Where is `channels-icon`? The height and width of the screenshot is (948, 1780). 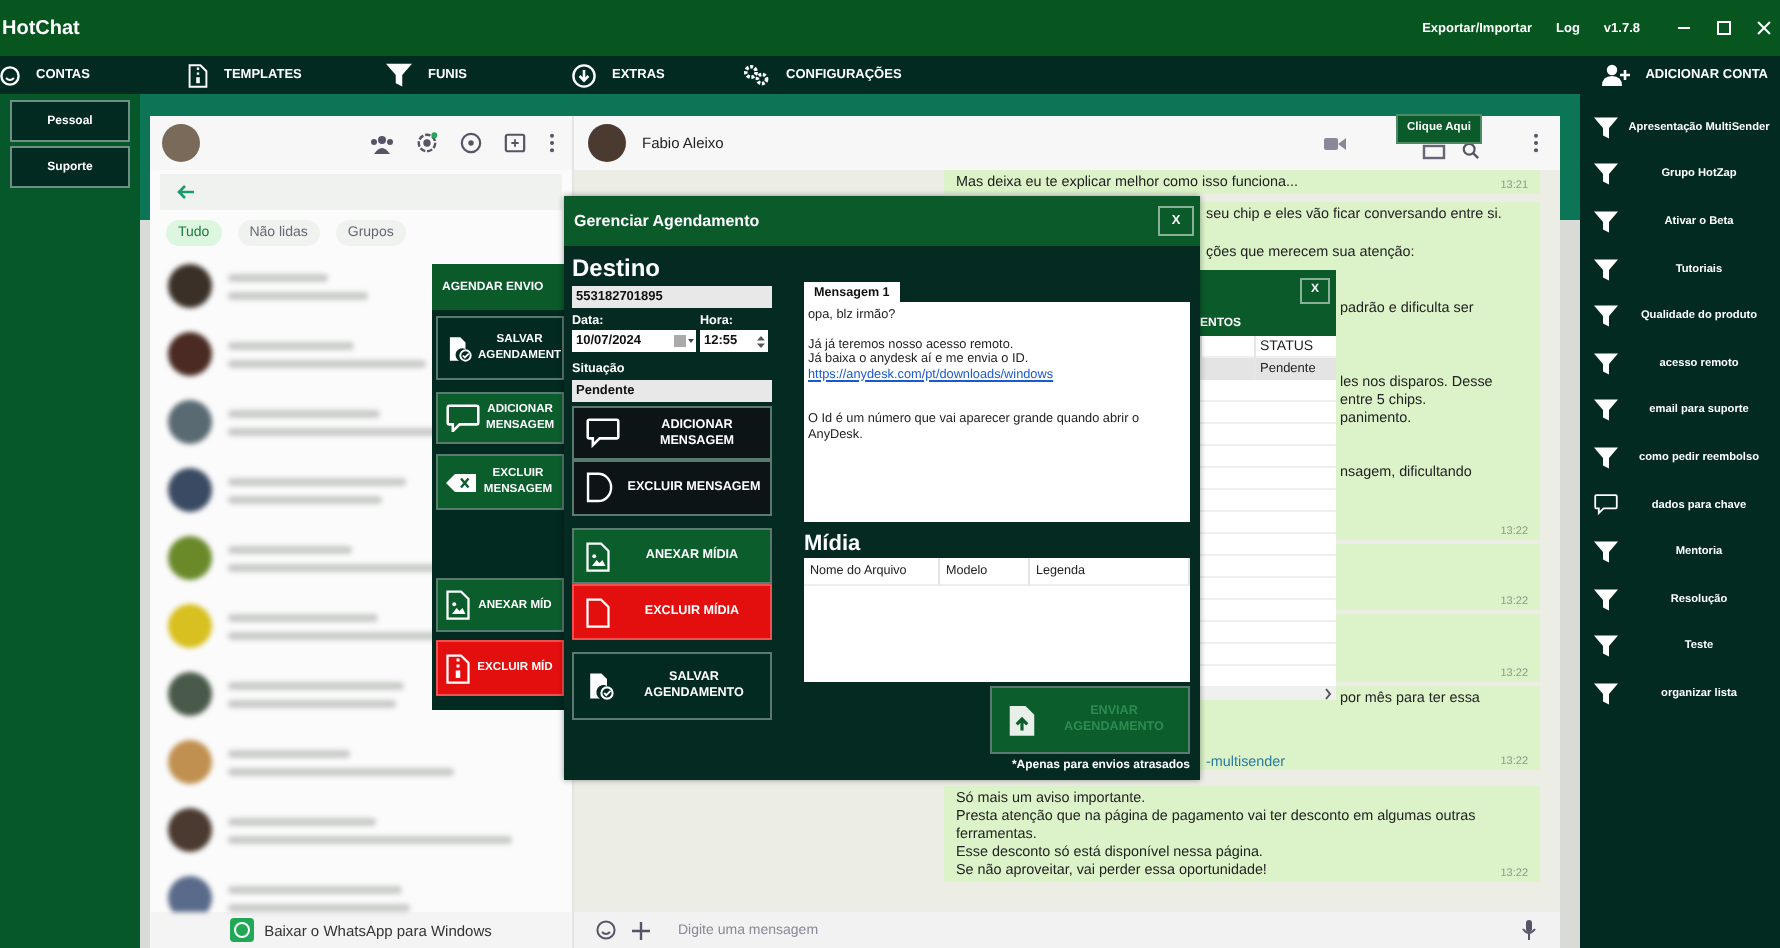
channels-icon is located at coordinates (471, 143).